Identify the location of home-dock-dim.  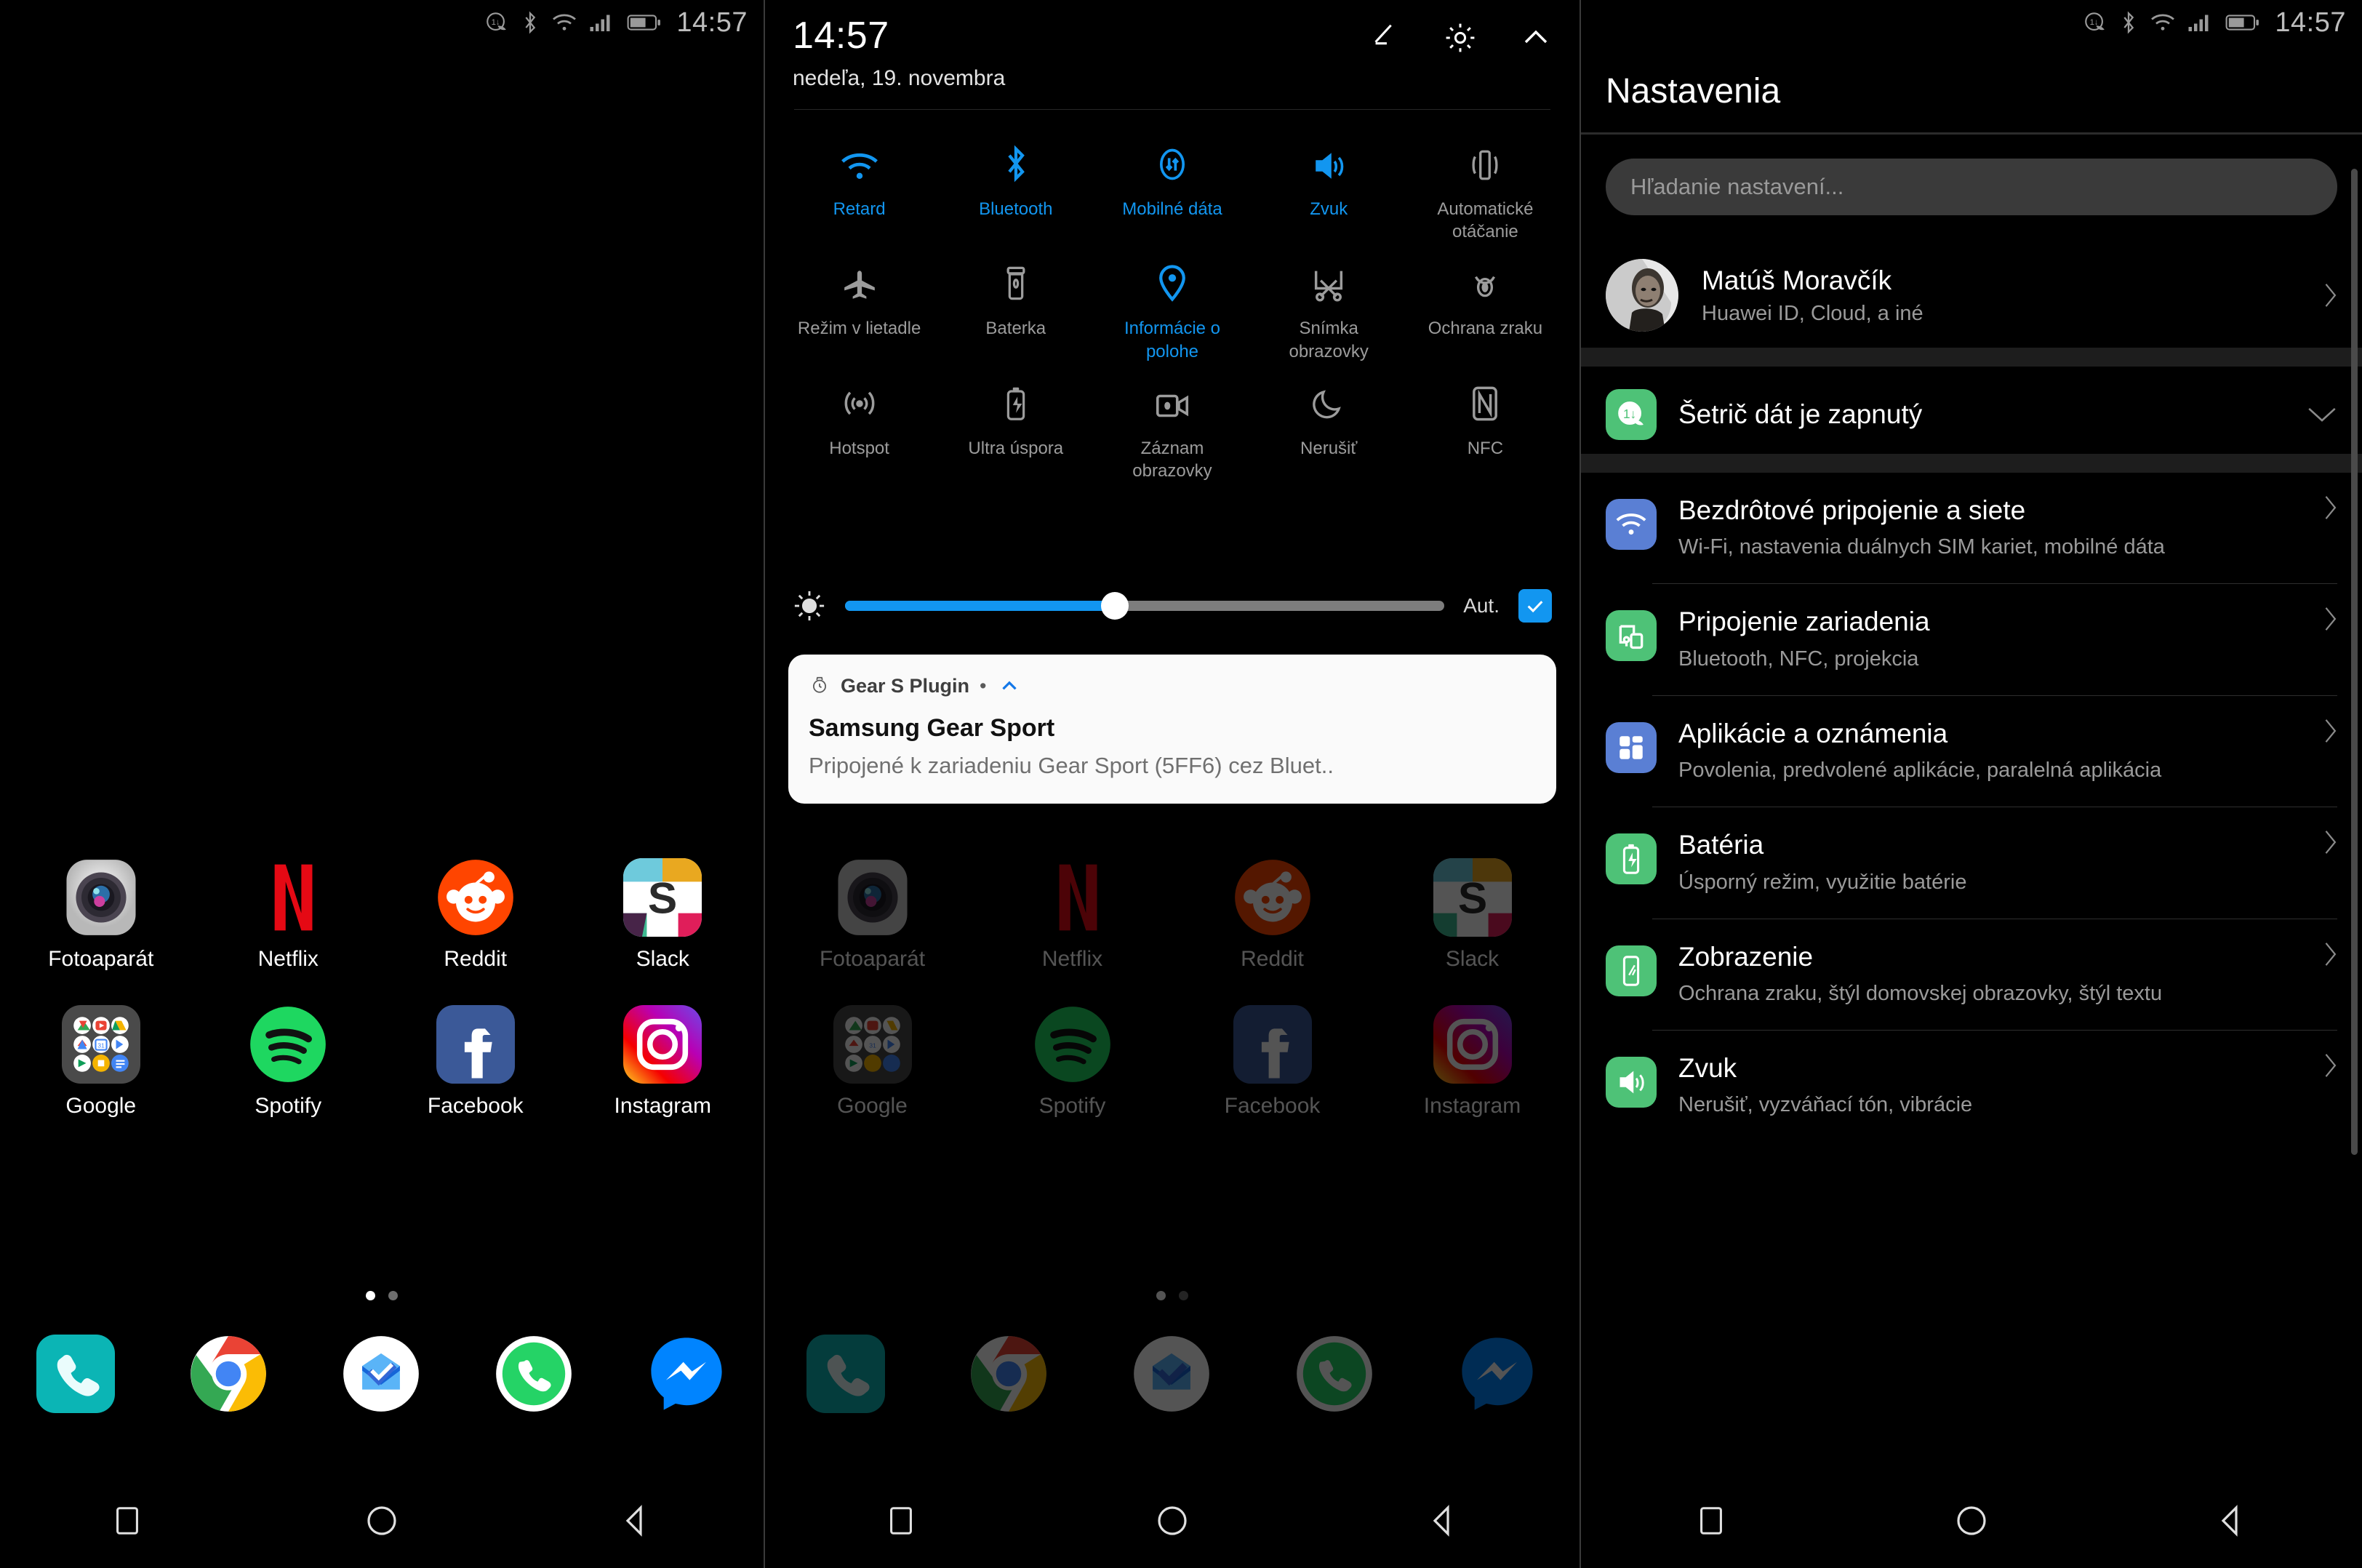
(1172, 1375).